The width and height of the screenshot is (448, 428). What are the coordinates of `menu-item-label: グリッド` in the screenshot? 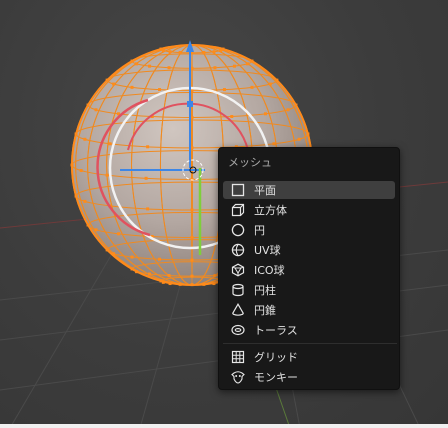 It's located at (276, 357).